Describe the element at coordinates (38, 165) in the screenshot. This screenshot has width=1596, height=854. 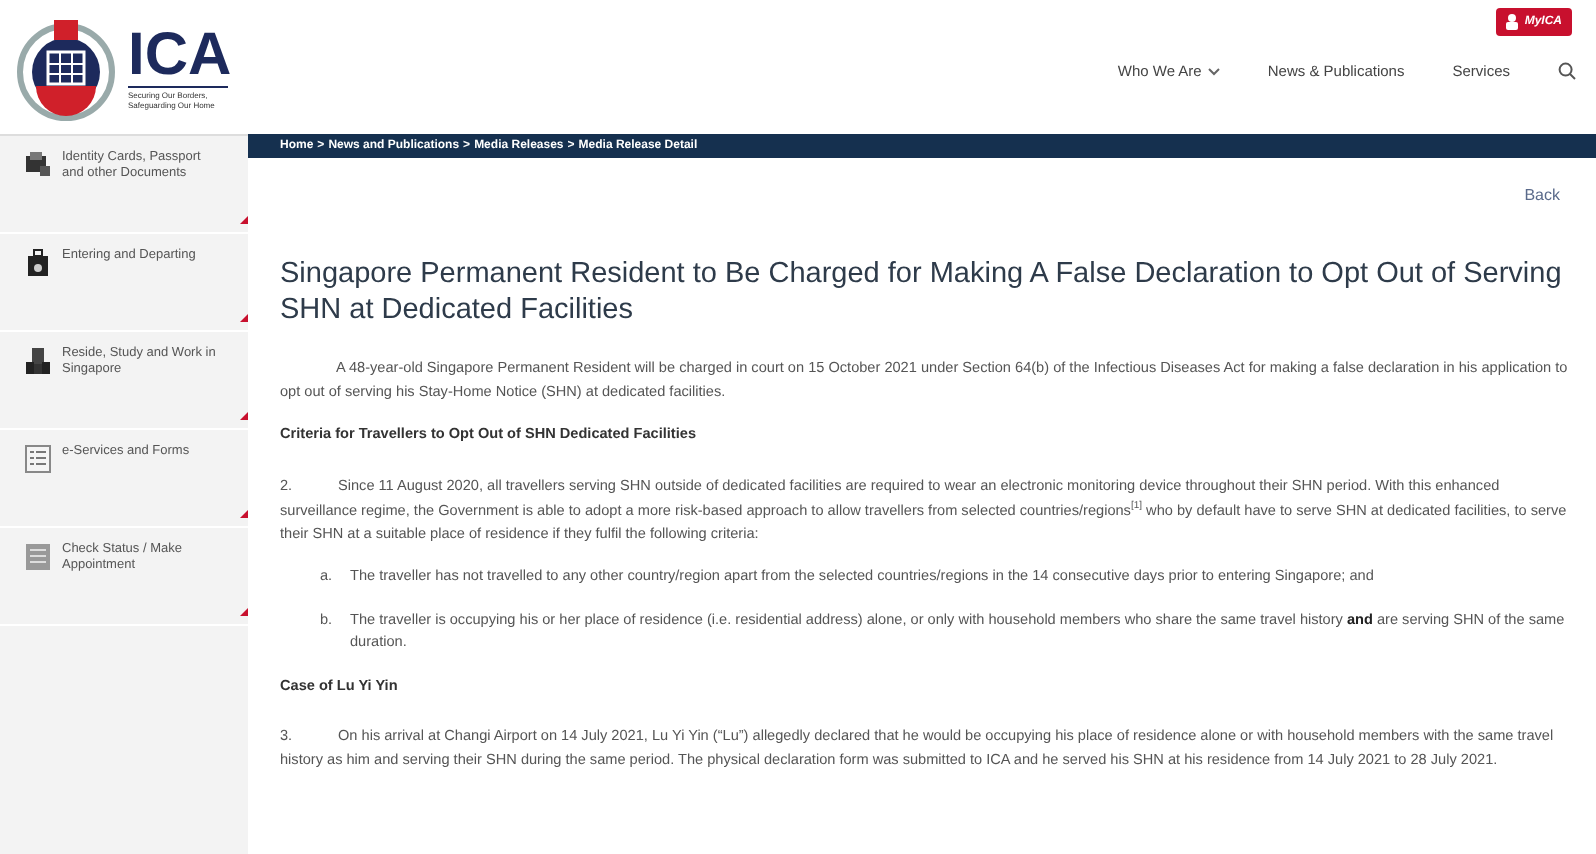
I see `documents-icon` at that location.